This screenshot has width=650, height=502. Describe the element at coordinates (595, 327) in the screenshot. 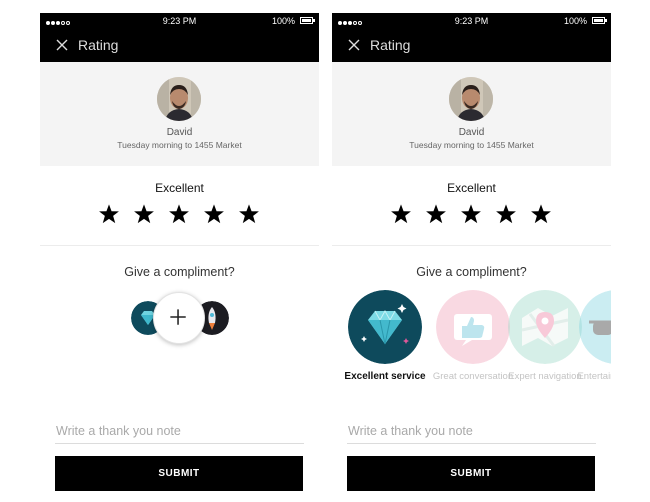

I see `sunglasses-icon` at that location.